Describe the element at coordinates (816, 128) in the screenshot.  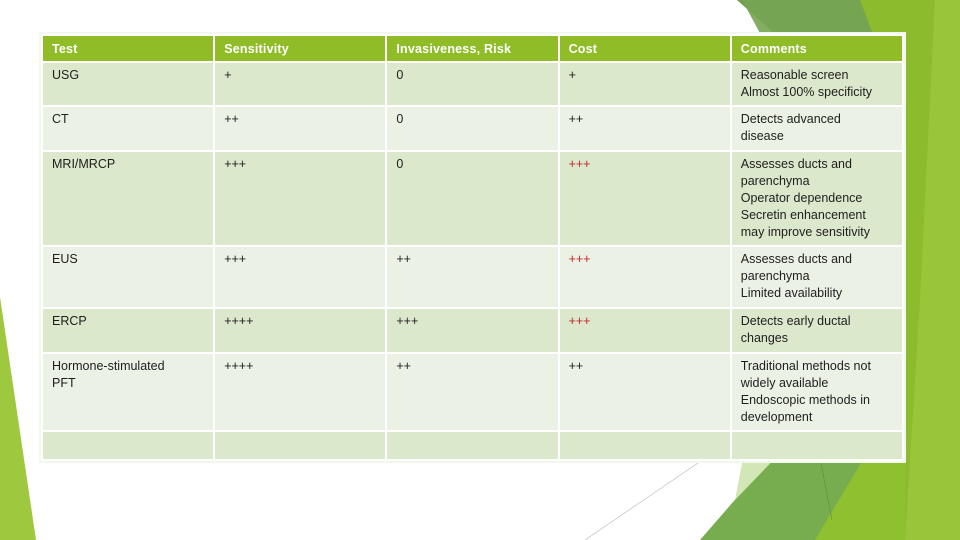
I see `cell-comments: Detects advanced disease` at that location.